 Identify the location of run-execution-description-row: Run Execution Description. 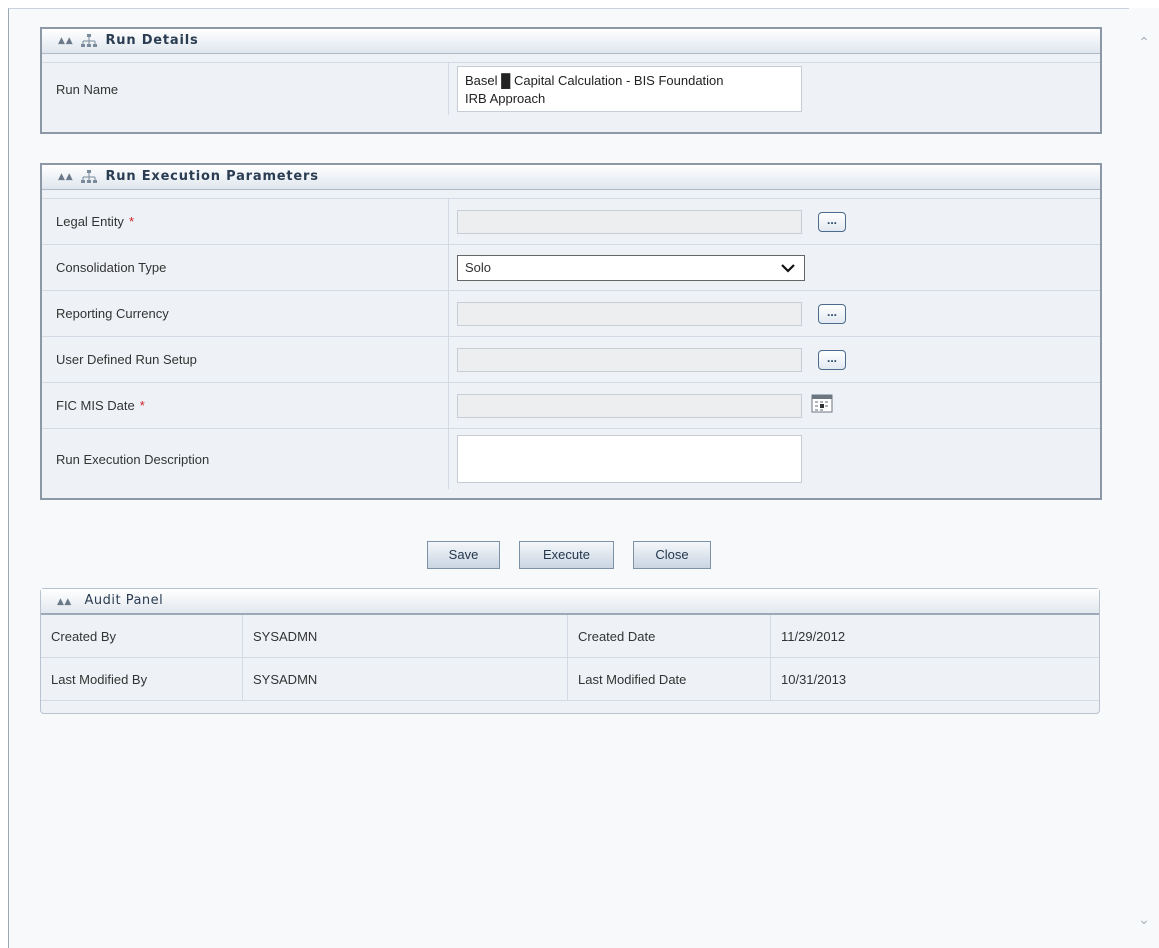
(571, 458).